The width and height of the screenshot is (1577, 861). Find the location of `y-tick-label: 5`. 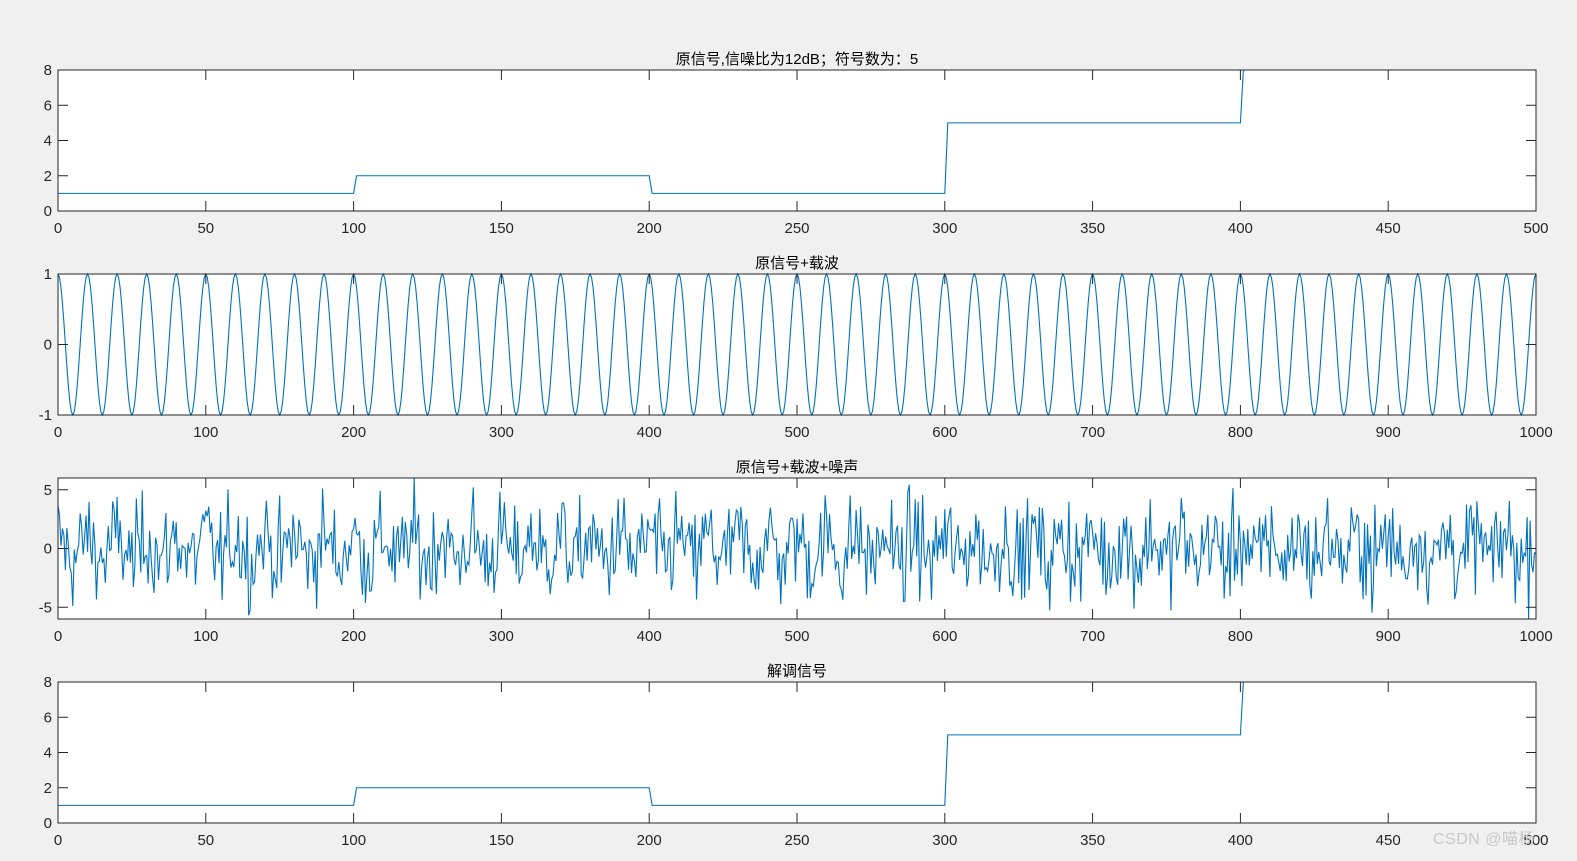

y-tick-label: 5 is located at coordinates (48, 490).